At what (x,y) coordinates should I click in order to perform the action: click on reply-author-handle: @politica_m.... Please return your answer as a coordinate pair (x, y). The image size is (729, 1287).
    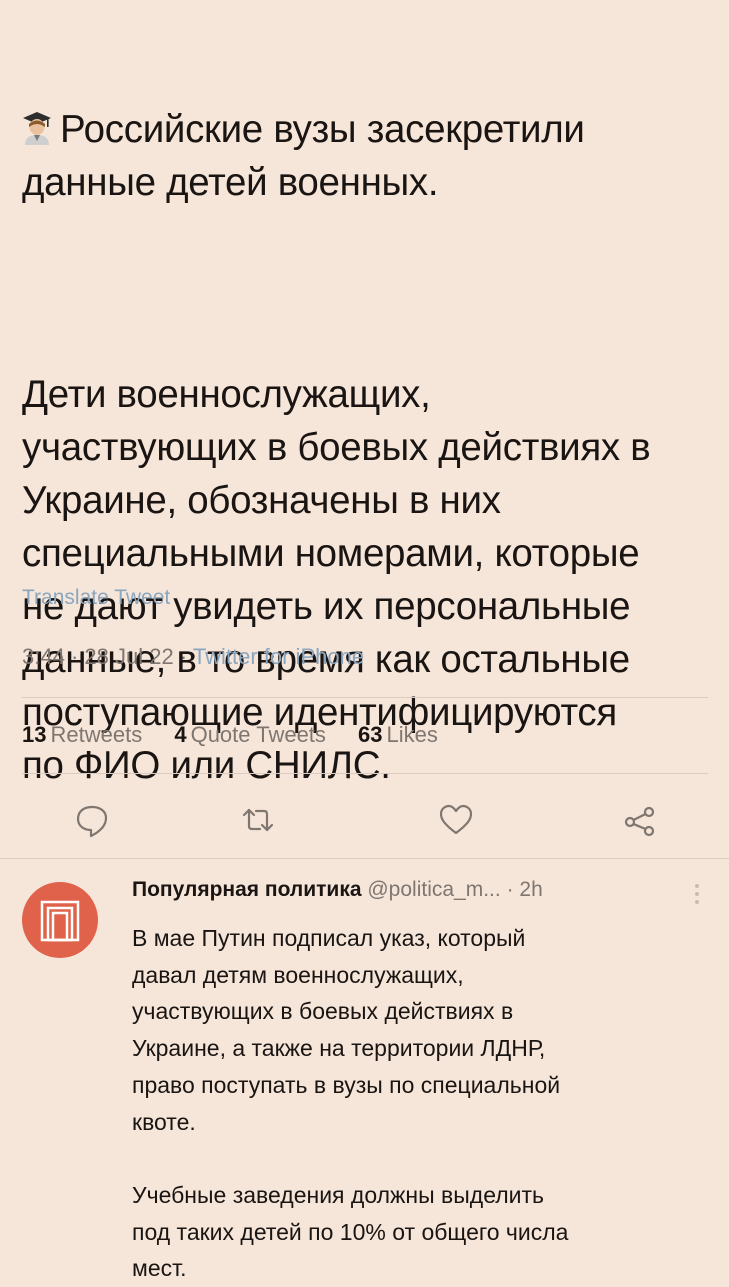
    Looking at the image, I should click on (433, 889).